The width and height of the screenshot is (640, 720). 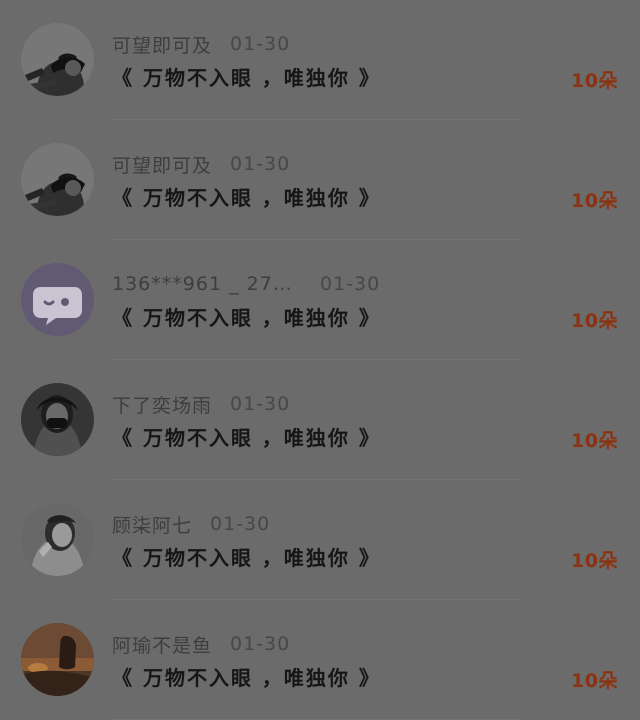 What do you see at coordinates (162, 405) in the screenshot?
I see `sender-name: 下了奕场雨` at bounding box center [162, 405].